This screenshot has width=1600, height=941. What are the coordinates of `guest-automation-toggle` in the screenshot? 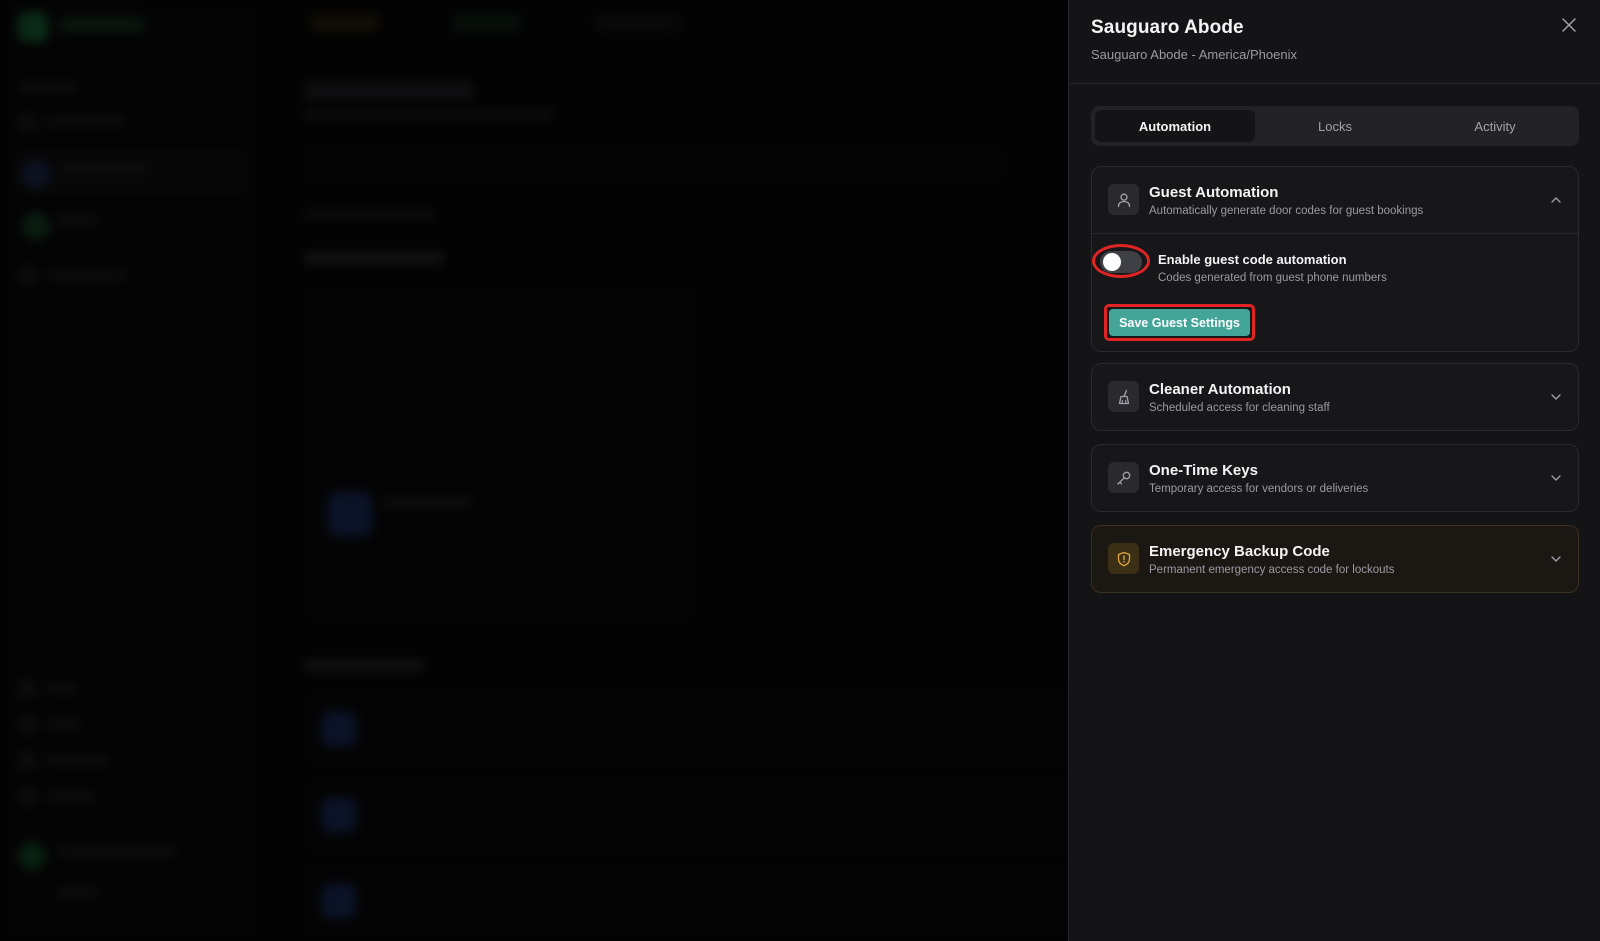 It's located at (1121, 262).